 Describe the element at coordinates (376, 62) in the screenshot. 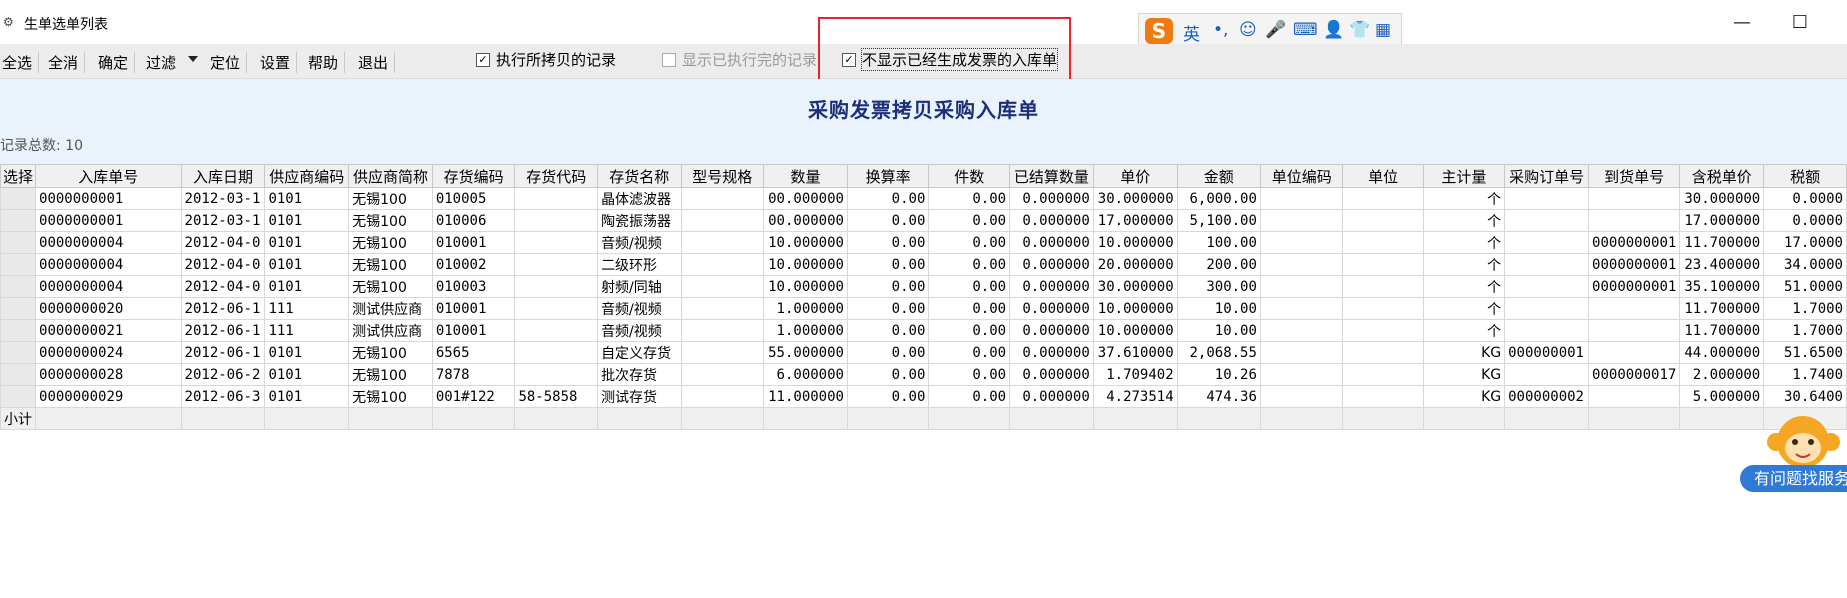

I see `exit-button: 退出` at that location.